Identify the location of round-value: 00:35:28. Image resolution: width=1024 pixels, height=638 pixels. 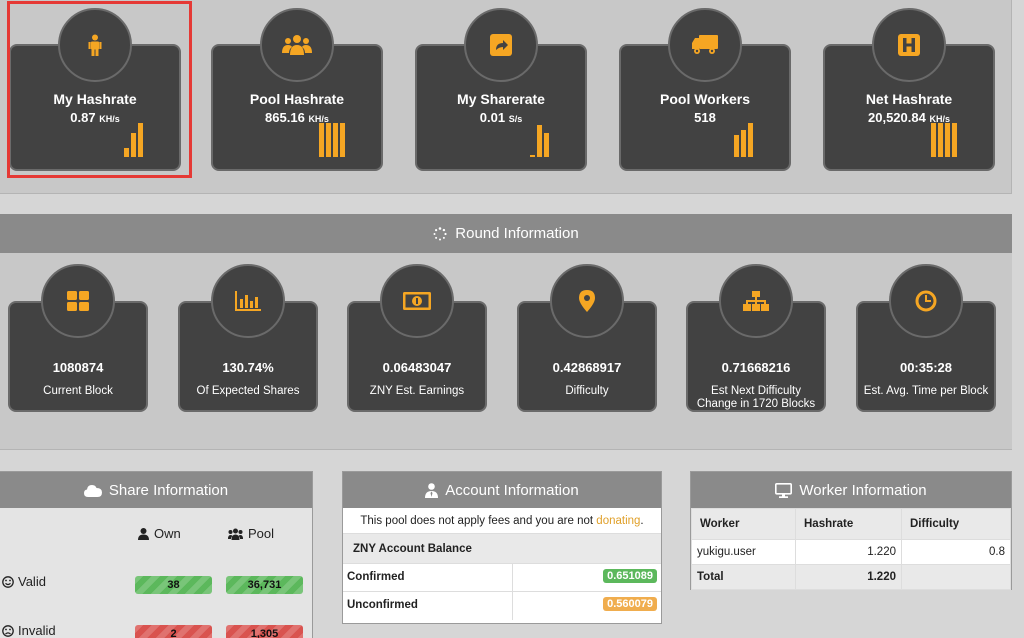
(926, 367).